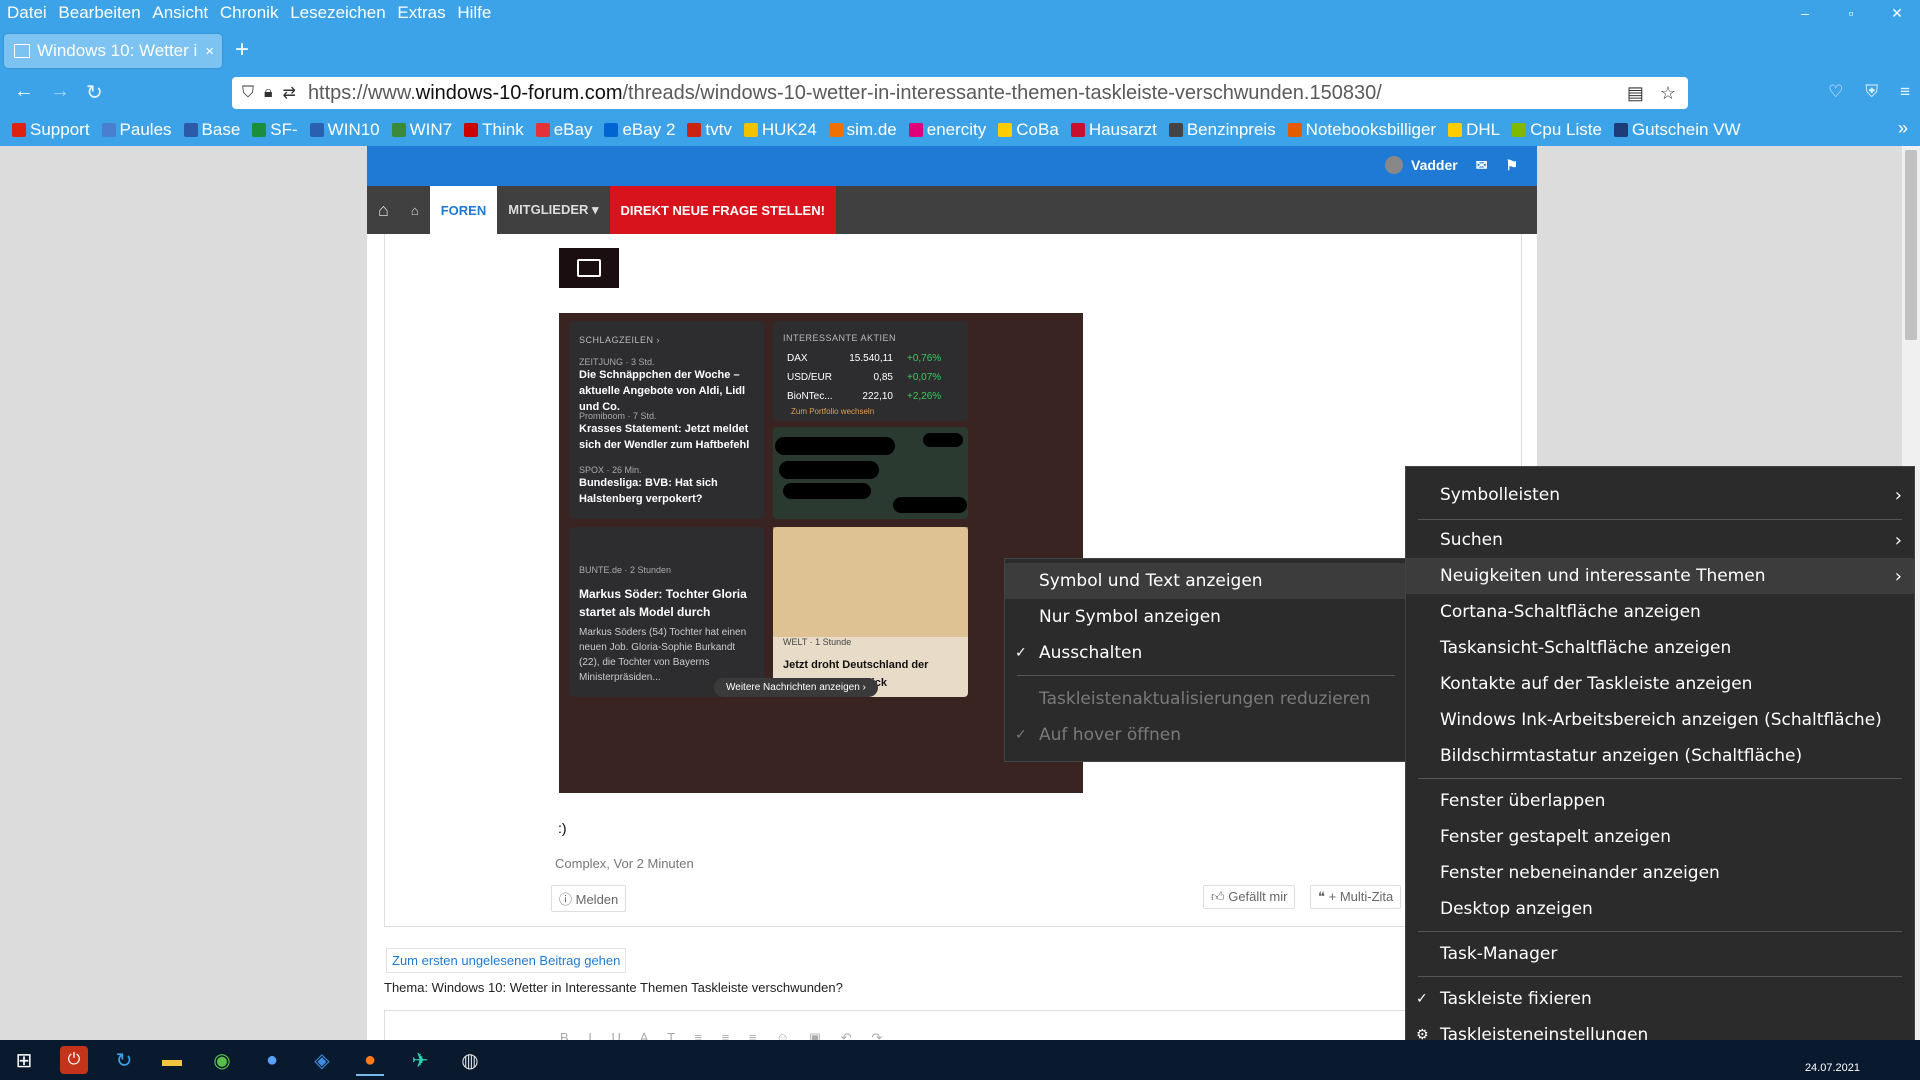  I want to click on stock-value: 15.540,11, so click(871, 358).